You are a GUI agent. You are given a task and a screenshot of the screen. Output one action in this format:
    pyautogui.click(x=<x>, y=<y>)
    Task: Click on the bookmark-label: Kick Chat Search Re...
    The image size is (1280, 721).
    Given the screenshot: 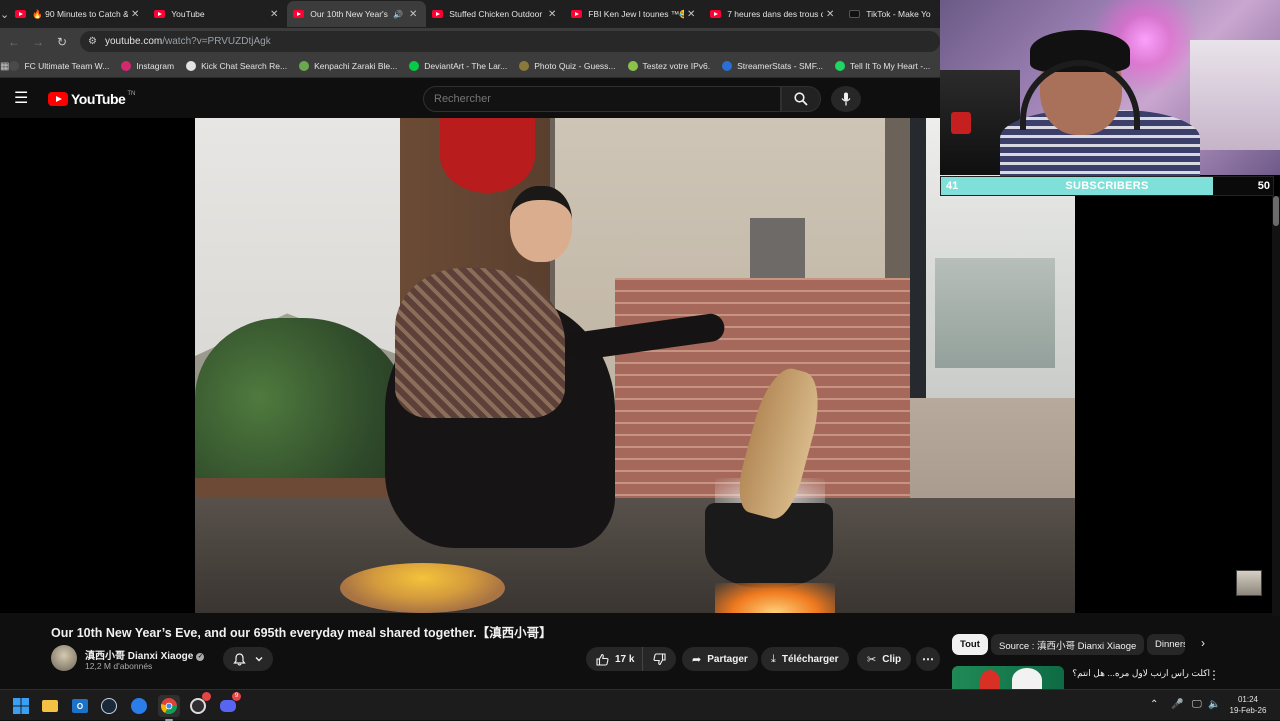 What is the action you would take?
    pyautogui.click(x=244, y=66)
    